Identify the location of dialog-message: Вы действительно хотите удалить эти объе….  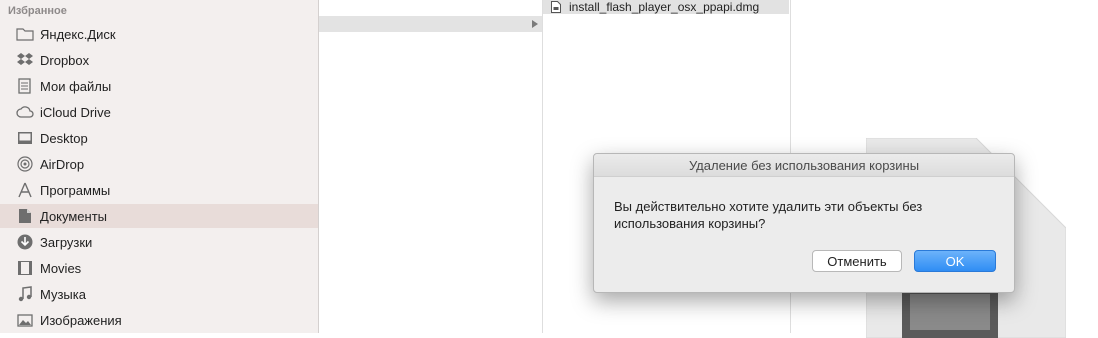
(804, 215).